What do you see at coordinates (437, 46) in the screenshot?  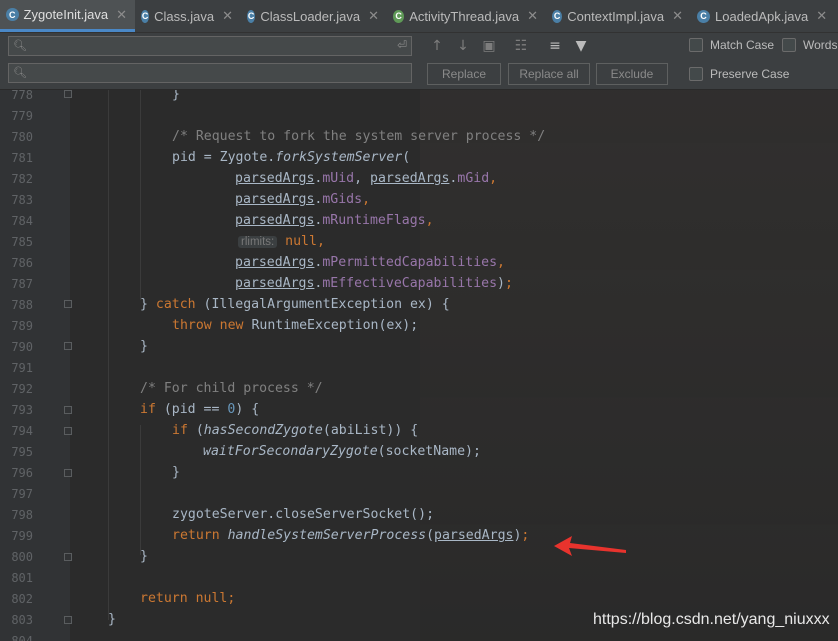 I see `arrow-up-icon: ↑` at bounding box center [437, 46].